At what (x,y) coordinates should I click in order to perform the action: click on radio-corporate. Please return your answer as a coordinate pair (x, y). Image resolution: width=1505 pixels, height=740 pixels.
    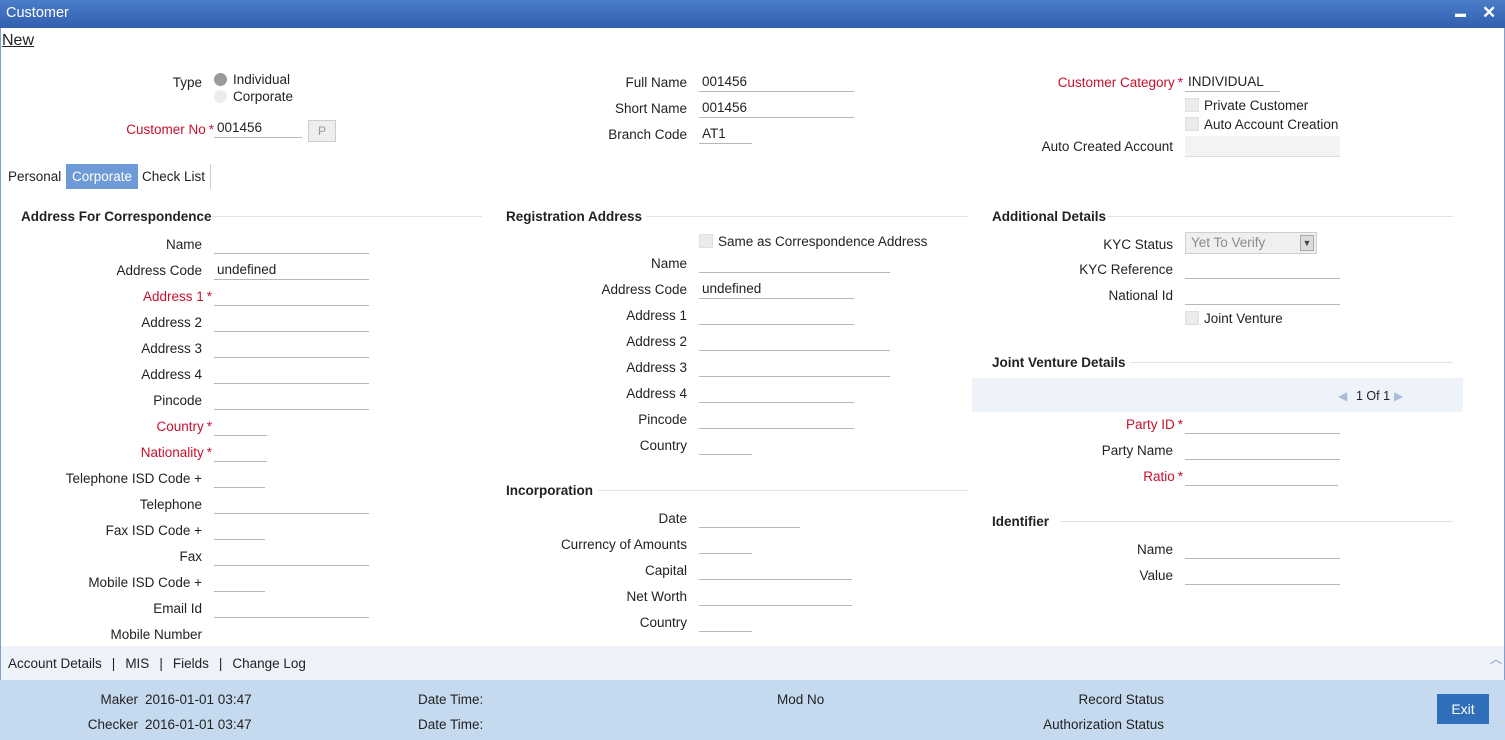
    Looking at the image, I should click on (220, 96).